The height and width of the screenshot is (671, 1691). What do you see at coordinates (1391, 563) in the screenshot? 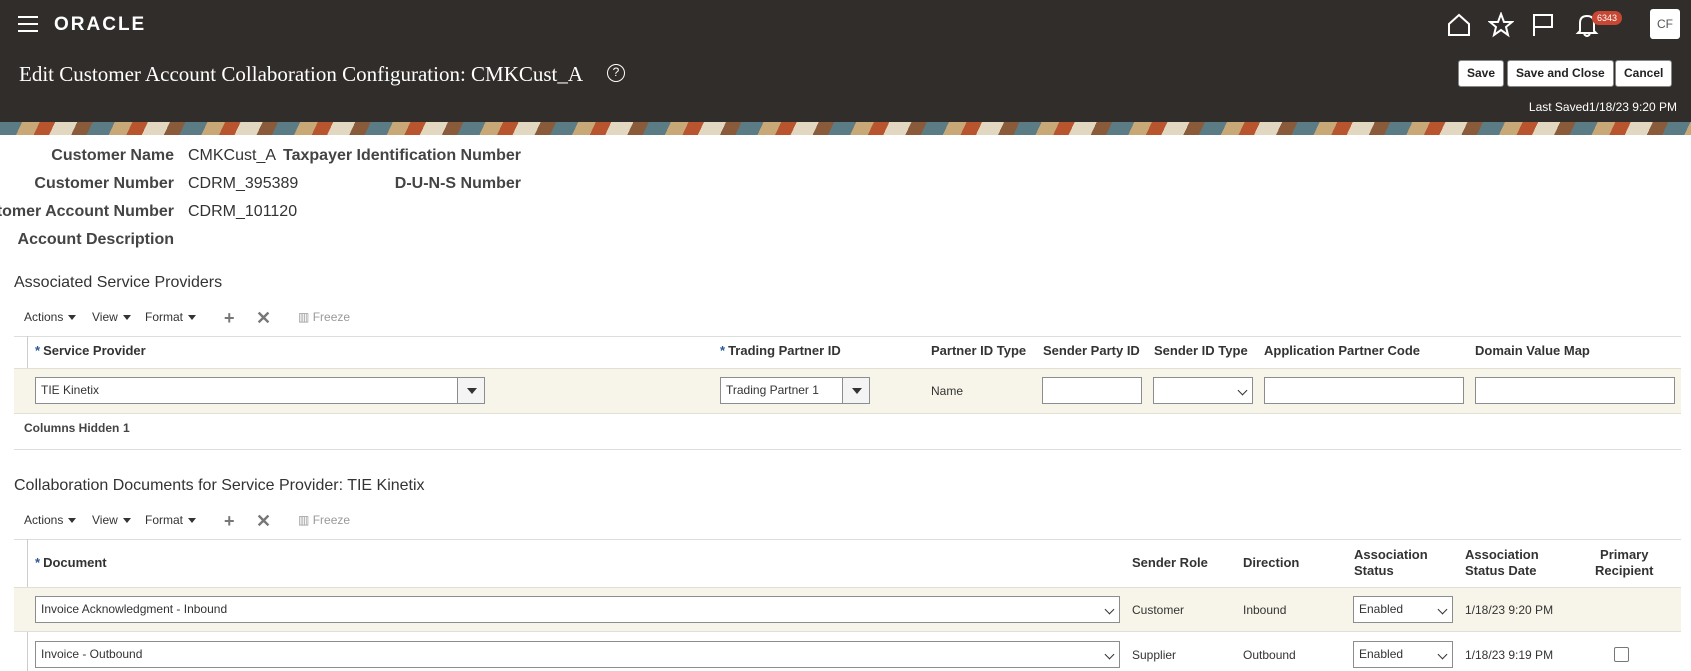
I see `col-association-status: Association Status` at bounding box center [1391, 563].